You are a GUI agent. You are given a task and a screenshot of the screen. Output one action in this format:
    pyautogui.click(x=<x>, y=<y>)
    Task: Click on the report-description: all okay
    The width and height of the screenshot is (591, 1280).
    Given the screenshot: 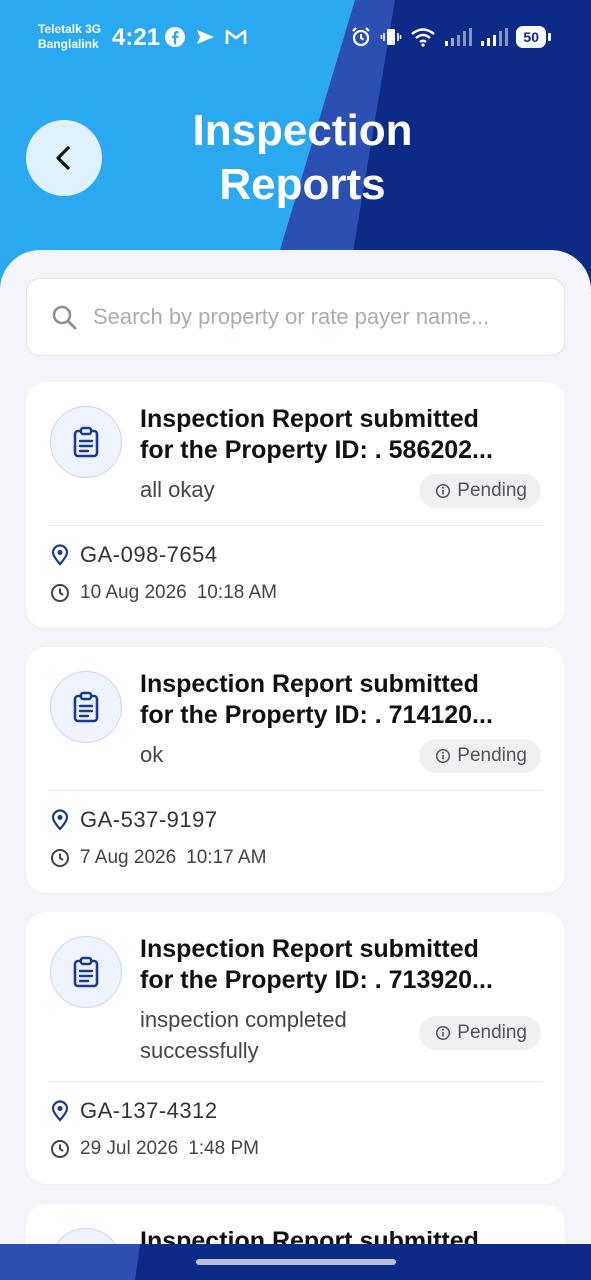 What is the action you would take?
    pyautogui.click(x=177, y=489)
    